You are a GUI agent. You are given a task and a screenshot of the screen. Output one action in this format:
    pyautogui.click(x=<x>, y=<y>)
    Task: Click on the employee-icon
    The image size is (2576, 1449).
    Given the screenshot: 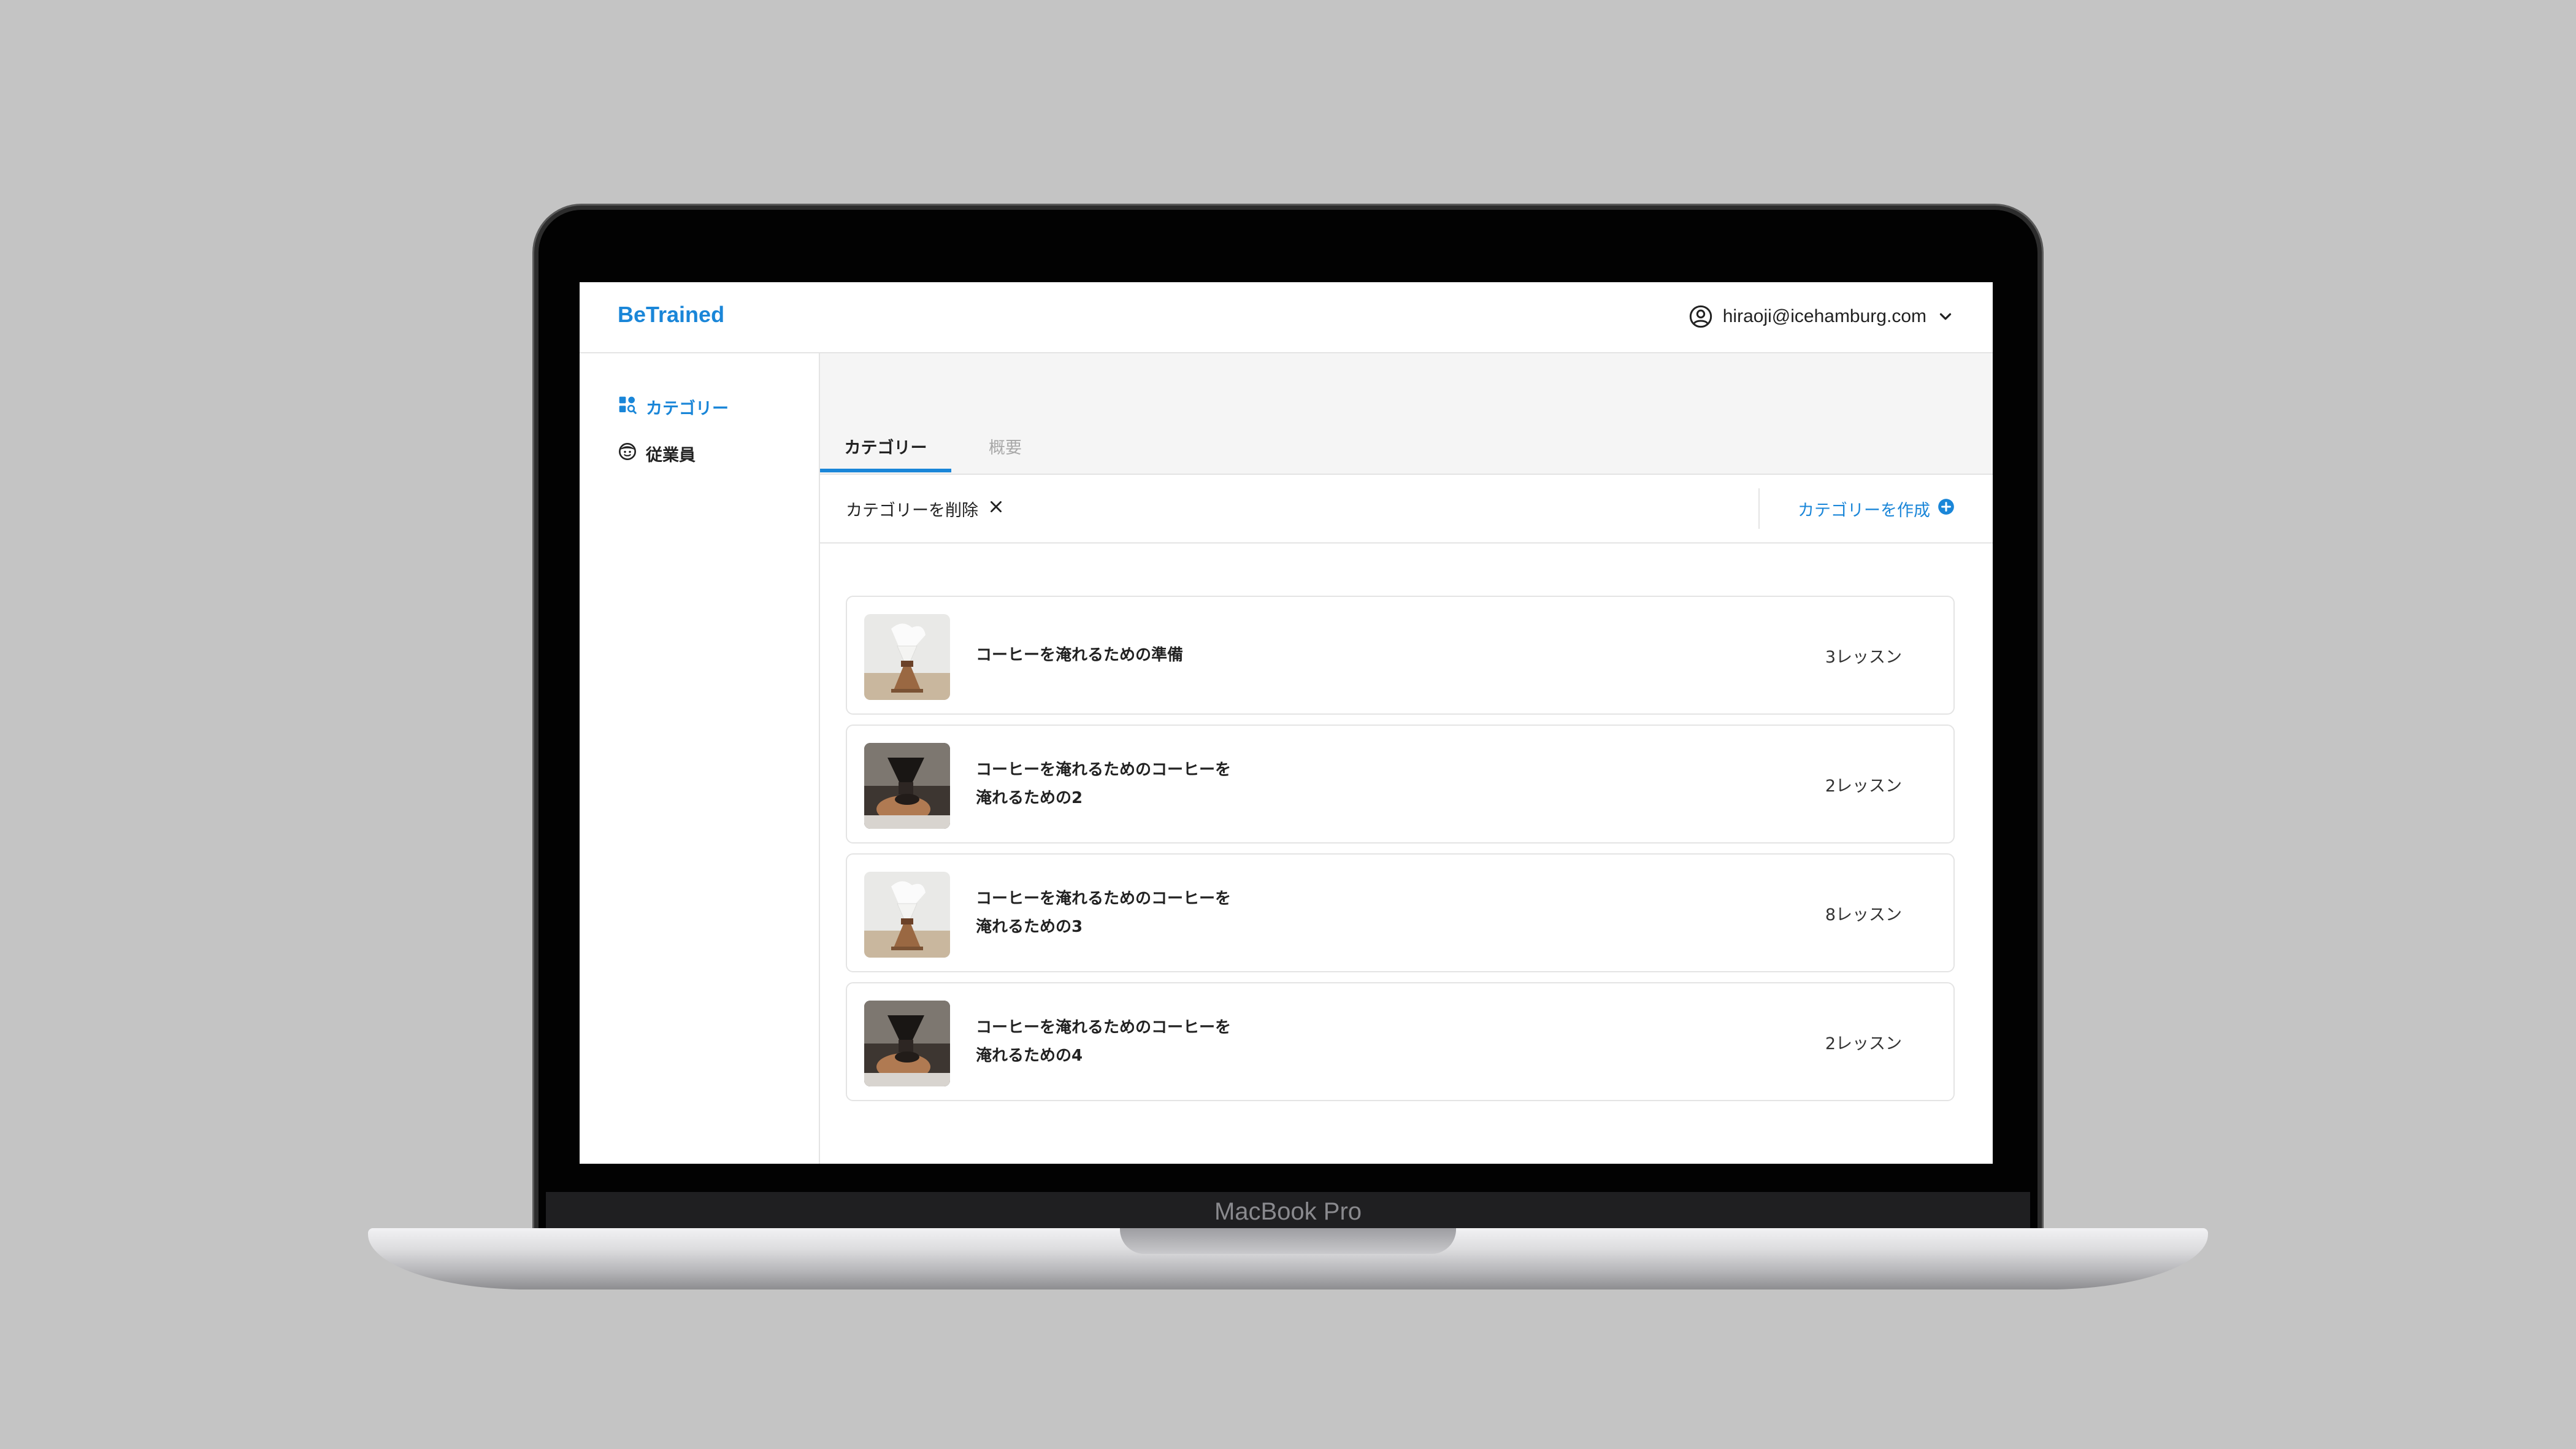 What is the action you would take?
    pyautogui.click(x=627, y=454)
    